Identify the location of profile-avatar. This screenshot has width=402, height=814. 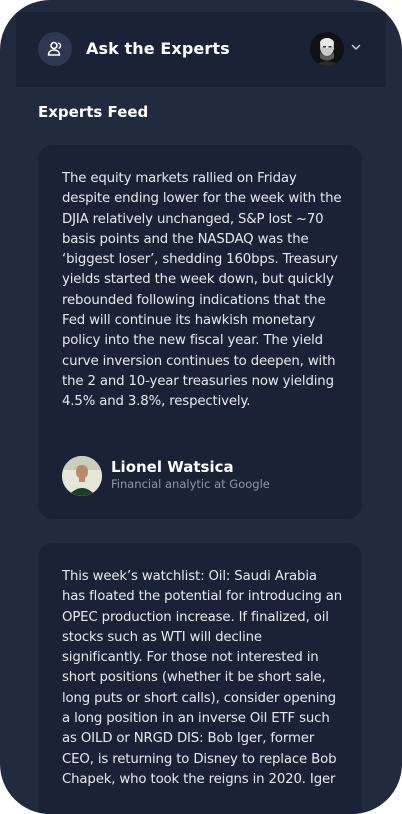
(327, 49).